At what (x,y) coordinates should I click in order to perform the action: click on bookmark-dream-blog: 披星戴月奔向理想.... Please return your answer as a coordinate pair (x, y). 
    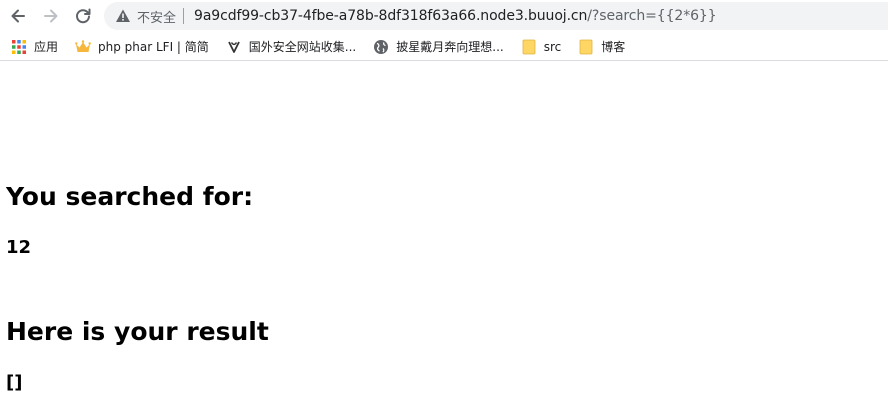
    Looking at the image, I should click on (438, 47).